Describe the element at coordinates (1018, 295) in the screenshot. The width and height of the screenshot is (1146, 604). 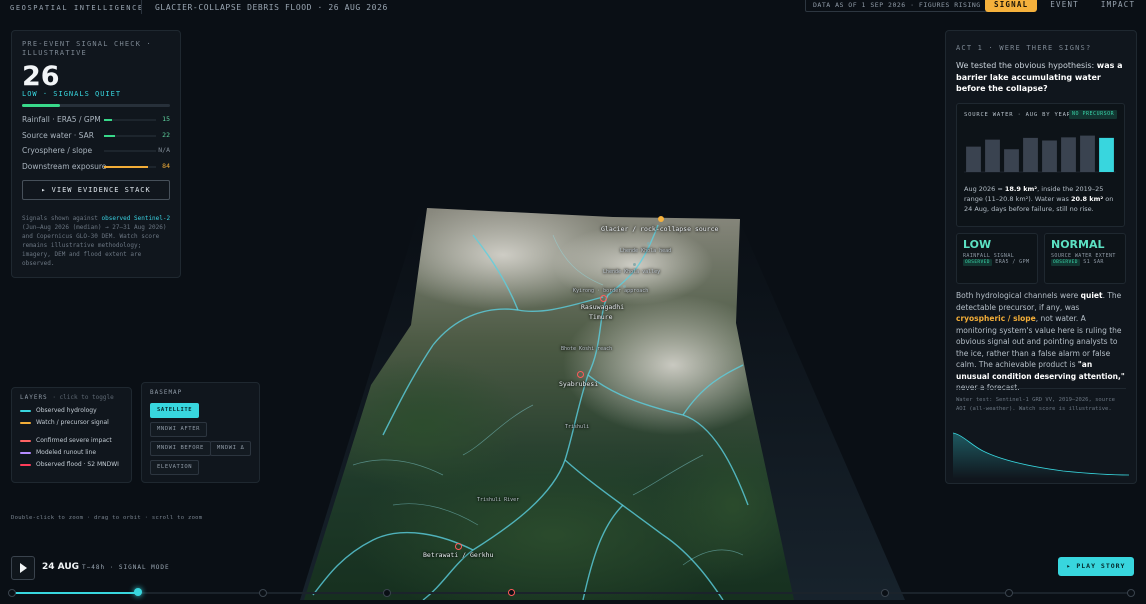
I see `body-p1: Both hydrological channels were` at that location.